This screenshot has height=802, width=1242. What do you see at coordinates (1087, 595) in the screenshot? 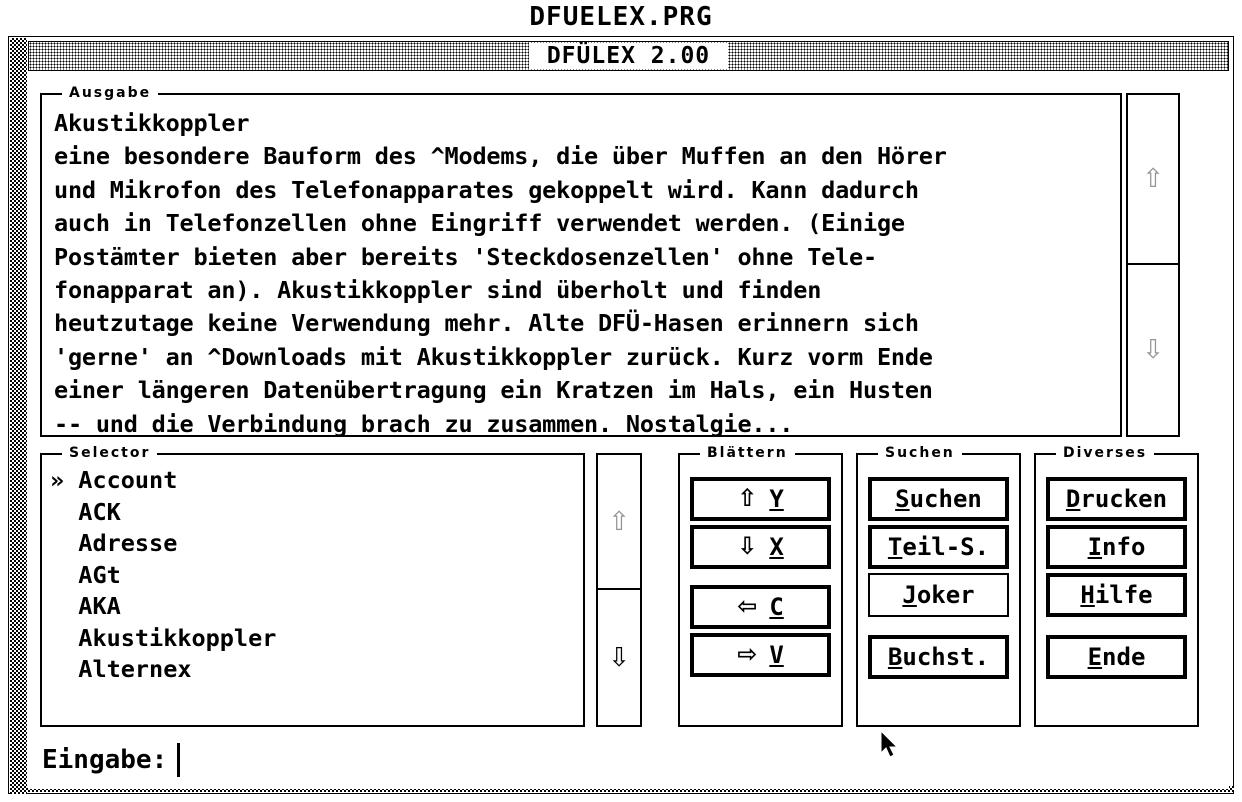
I see `button-hotkey-letter: H` at bounding box center [1087, 595].